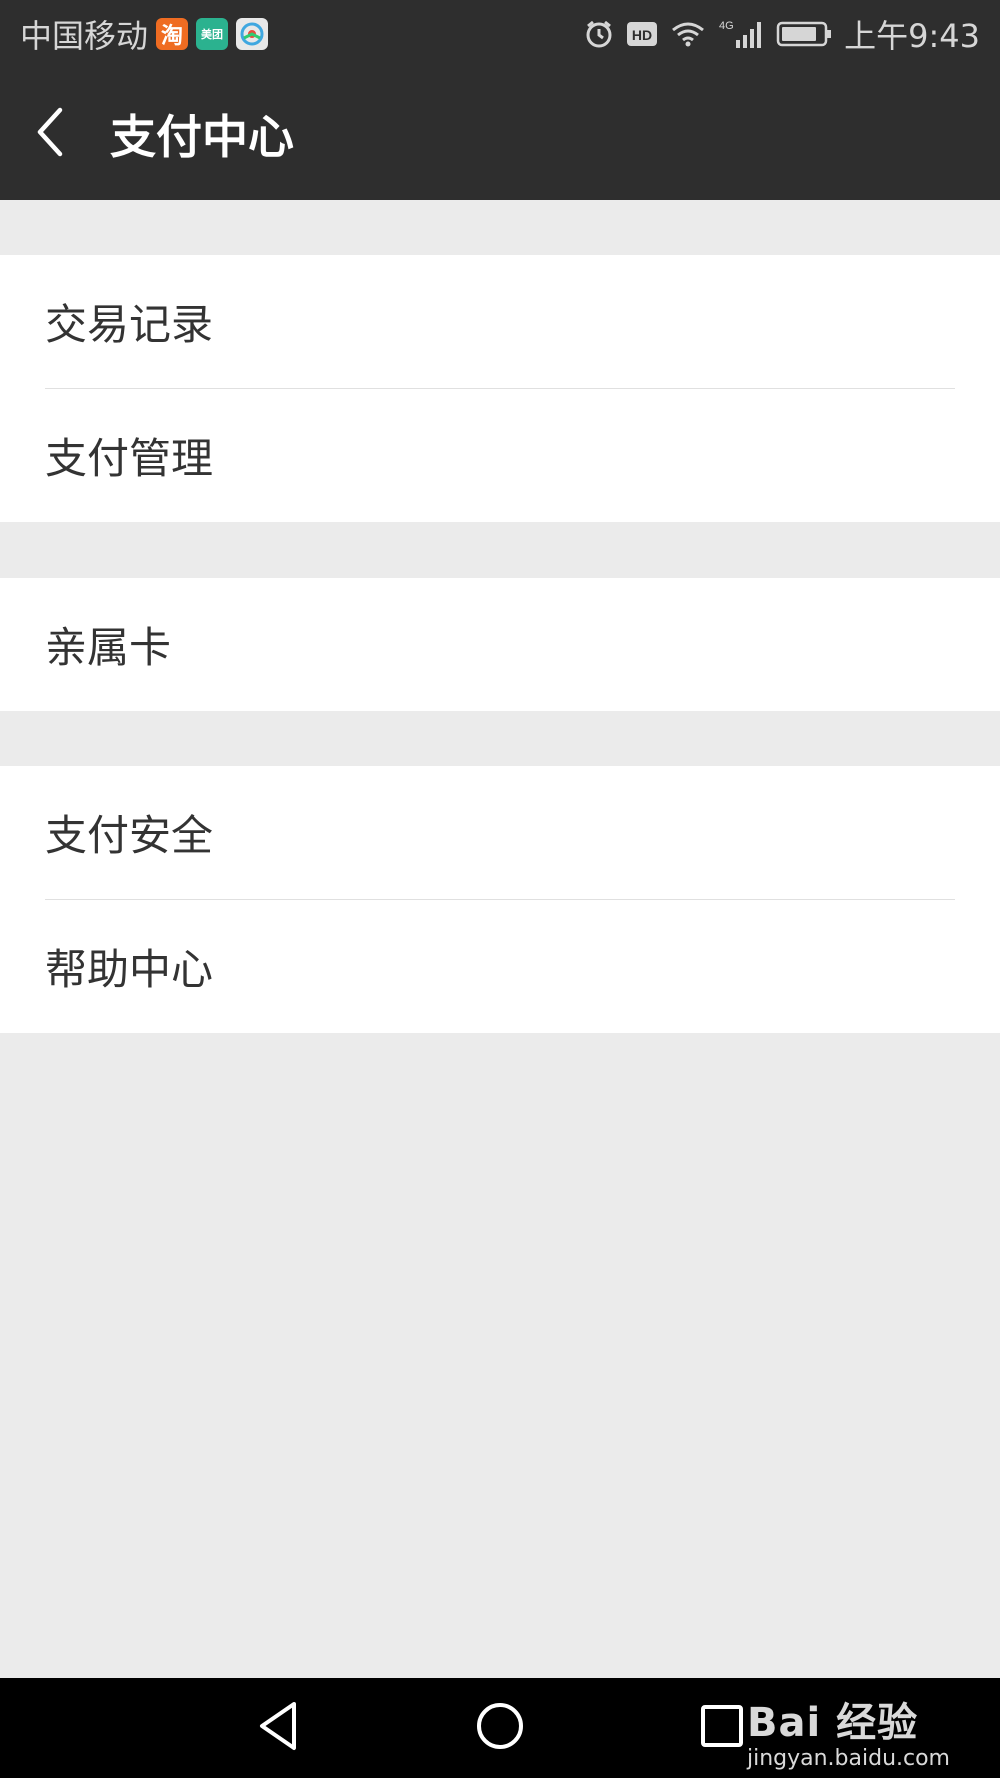  I want to click on status-right: HD 4G 上午9:43, so click(782, 34).